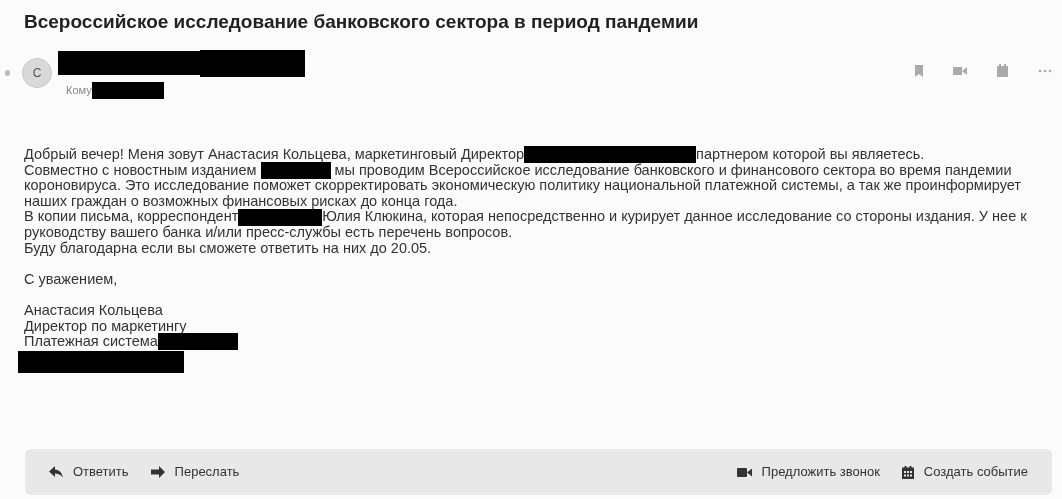 The height and width of the screenshot is (499, 1062). Describe the element at coordinates (228, 248) in the screenshot. I see `body-text: Буду благодарна если вы сможете ответить на них до 20.05.` at that location.